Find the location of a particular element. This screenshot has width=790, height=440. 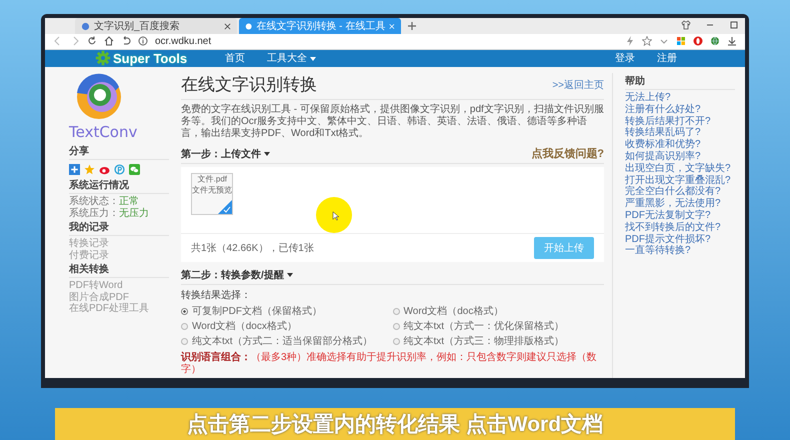

help-link: 打开出现文字重叠混乱? is located at coordinates (680, 180).